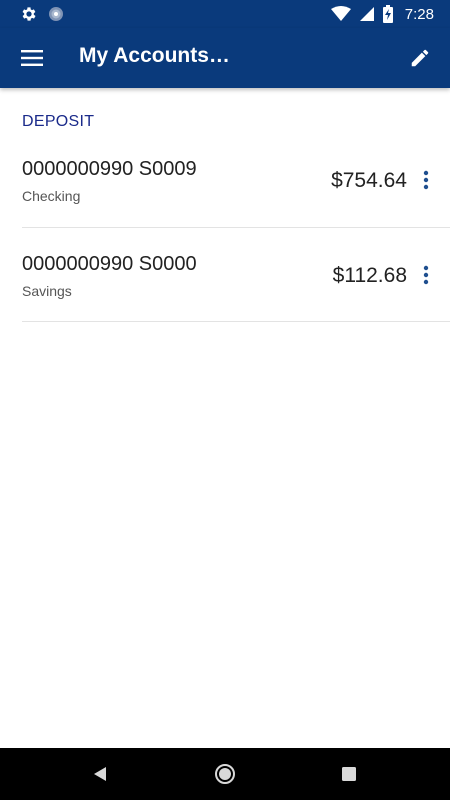 This screenshot has height=800, width=450. I want to click on account-balance: $754.64, so click(369, 180).